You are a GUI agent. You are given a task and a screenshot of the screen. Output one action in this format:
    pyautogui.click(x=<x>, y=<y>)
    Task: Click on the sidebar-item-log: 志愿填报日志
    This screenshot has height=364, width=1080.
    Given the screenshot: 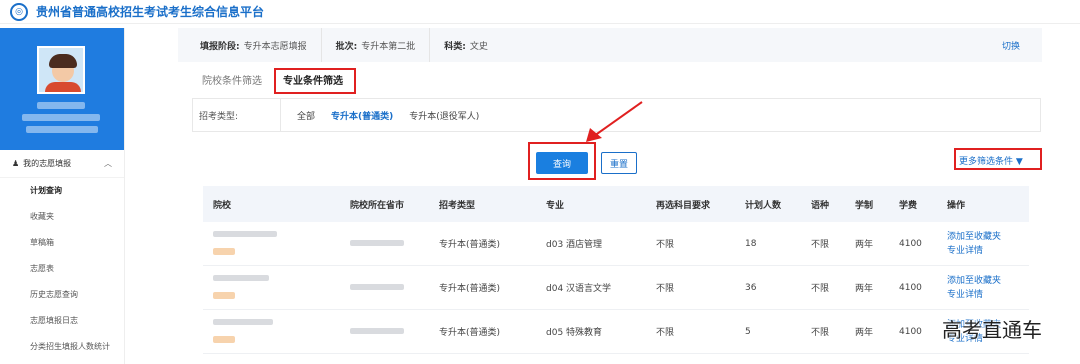 What is the action you would take?
    pyautogui.click(x=62, y=321)
    